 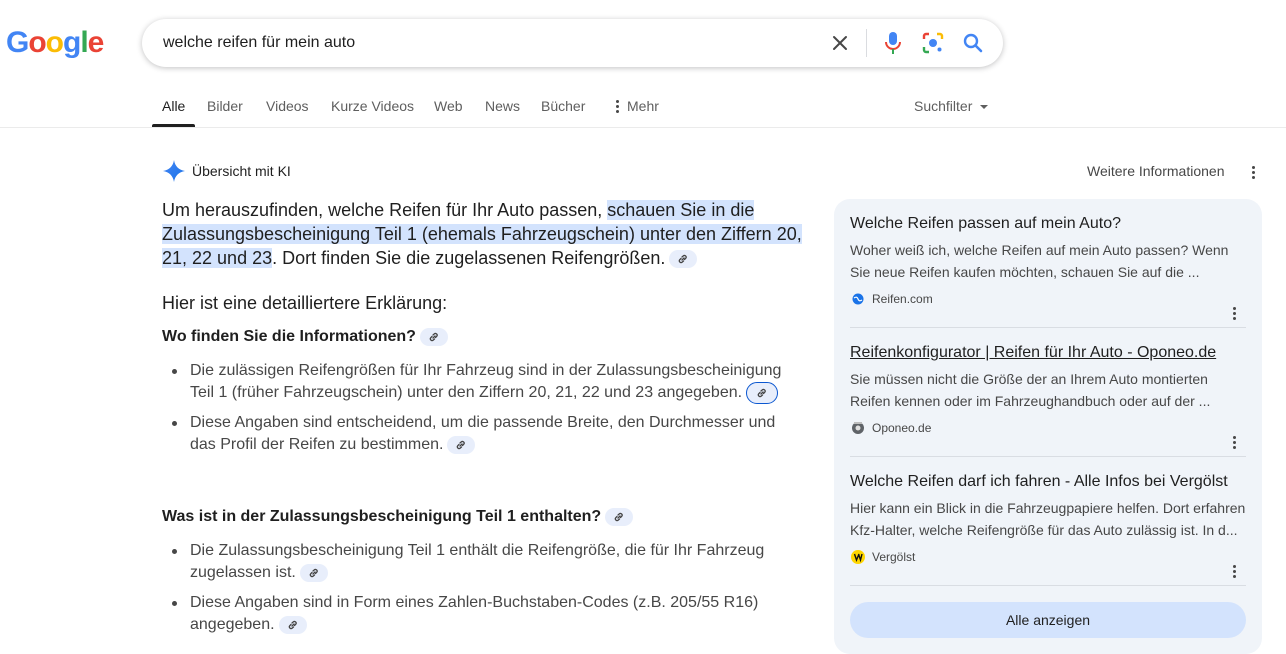 I want to click on source-site: Vergölst, so click(x=1048, y=557).